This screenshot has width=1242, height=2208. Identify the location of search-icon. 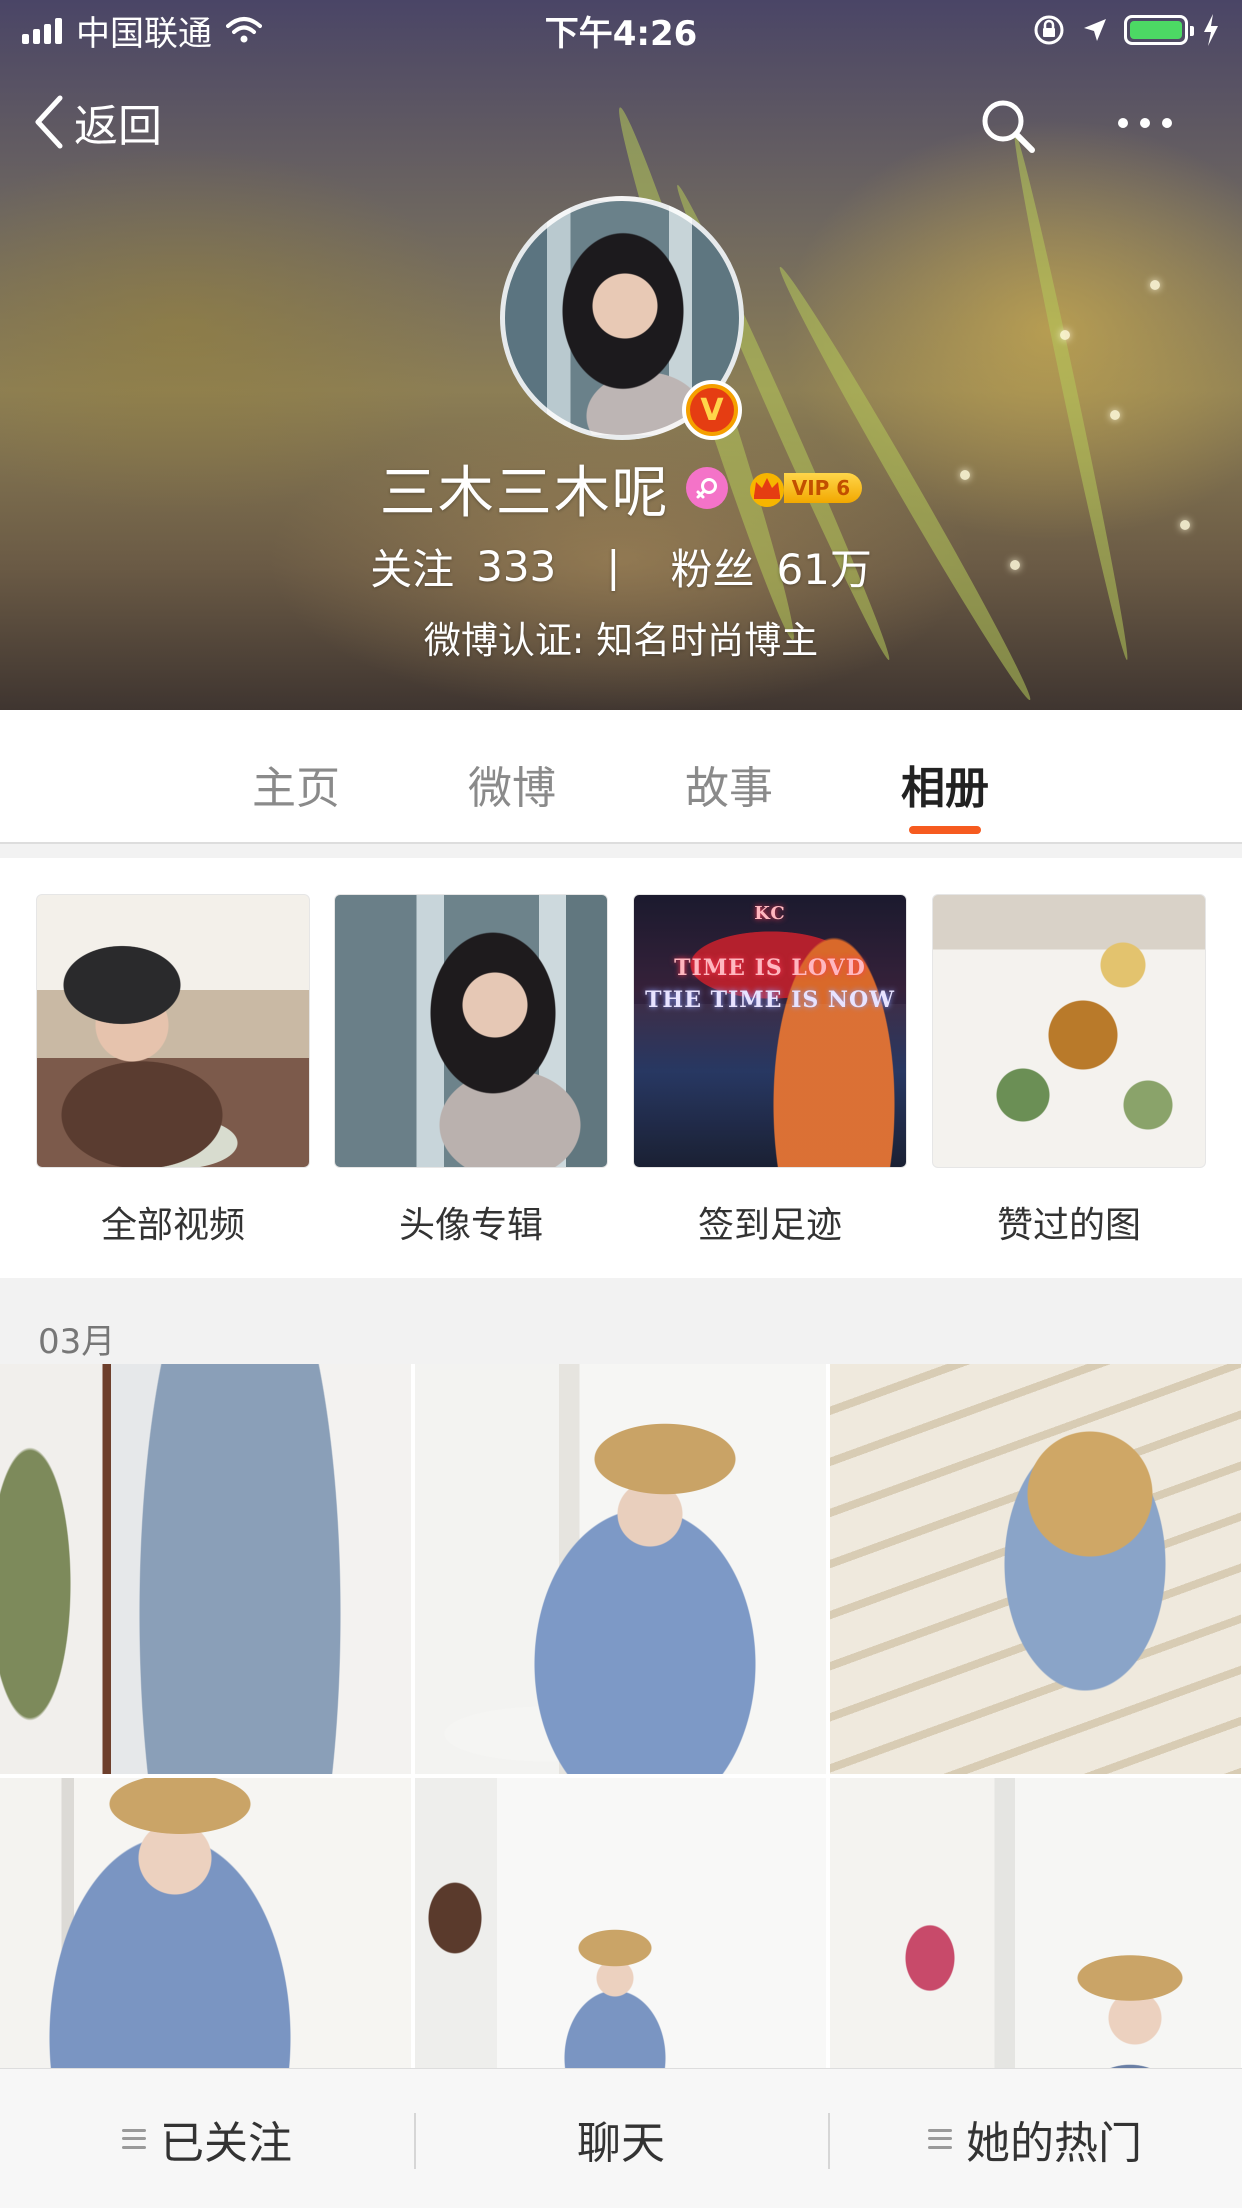
(1008, 126).